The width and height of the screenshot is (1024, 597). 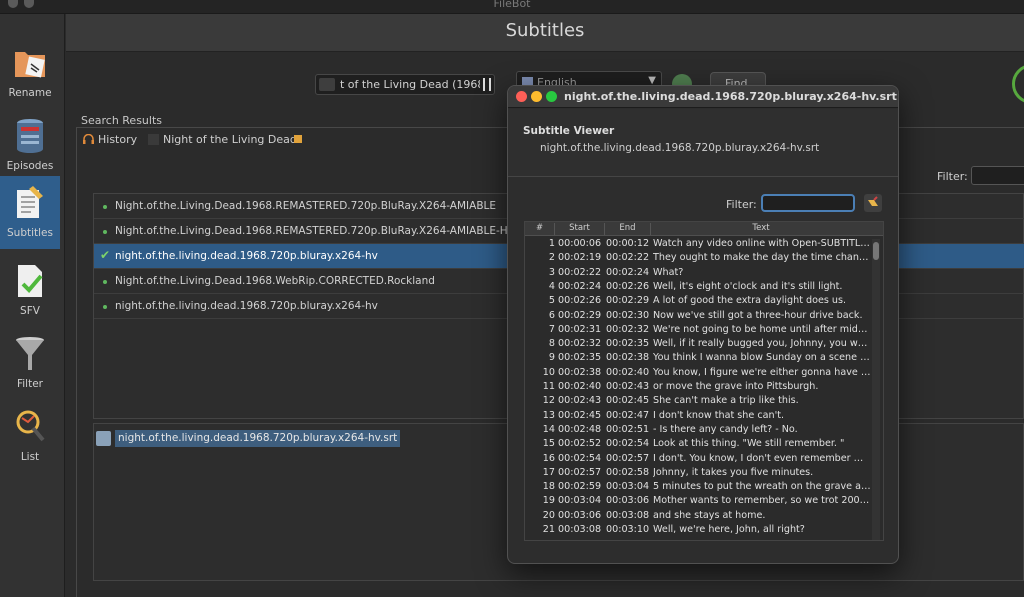 I want to click on sidebar-item-episodes: Episodes, so click(x=30, y=145).